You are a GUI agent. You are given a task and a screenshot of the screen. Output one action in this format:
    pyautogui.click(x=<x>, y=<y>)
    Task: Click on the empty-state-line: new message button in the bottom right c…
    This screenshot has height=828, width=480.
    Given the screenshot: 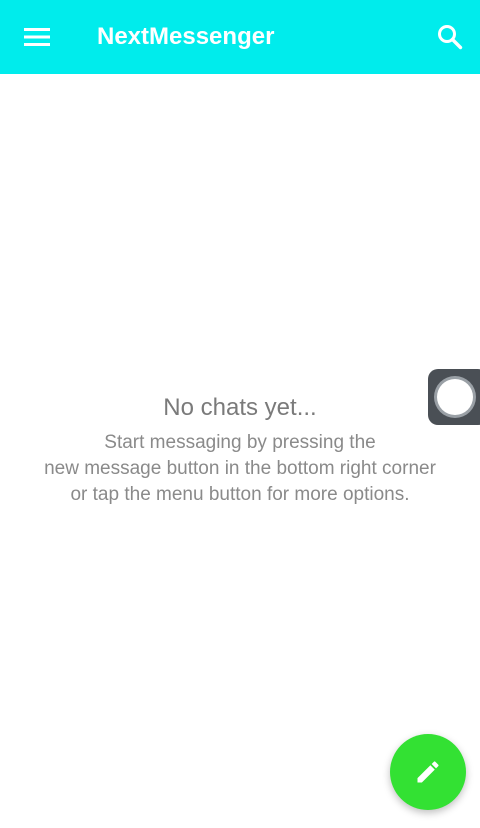 What is the action you would take?
    pyautogui.click(x=240, y=468)
    